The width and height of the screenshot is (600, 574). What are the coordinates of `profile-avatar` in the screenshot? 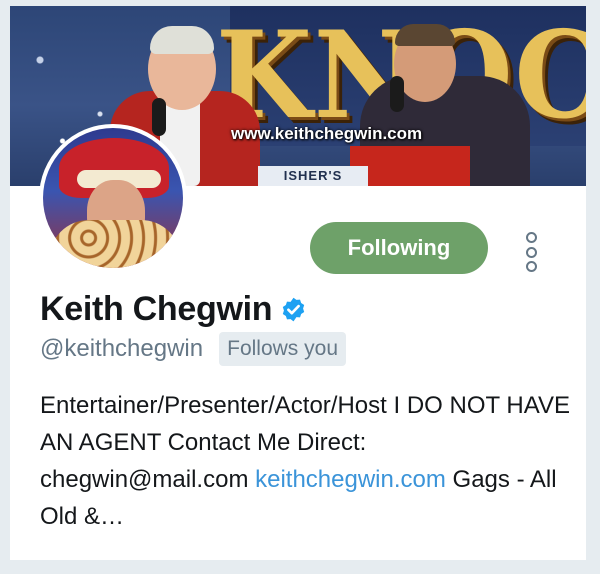 It's located at (113, 198).